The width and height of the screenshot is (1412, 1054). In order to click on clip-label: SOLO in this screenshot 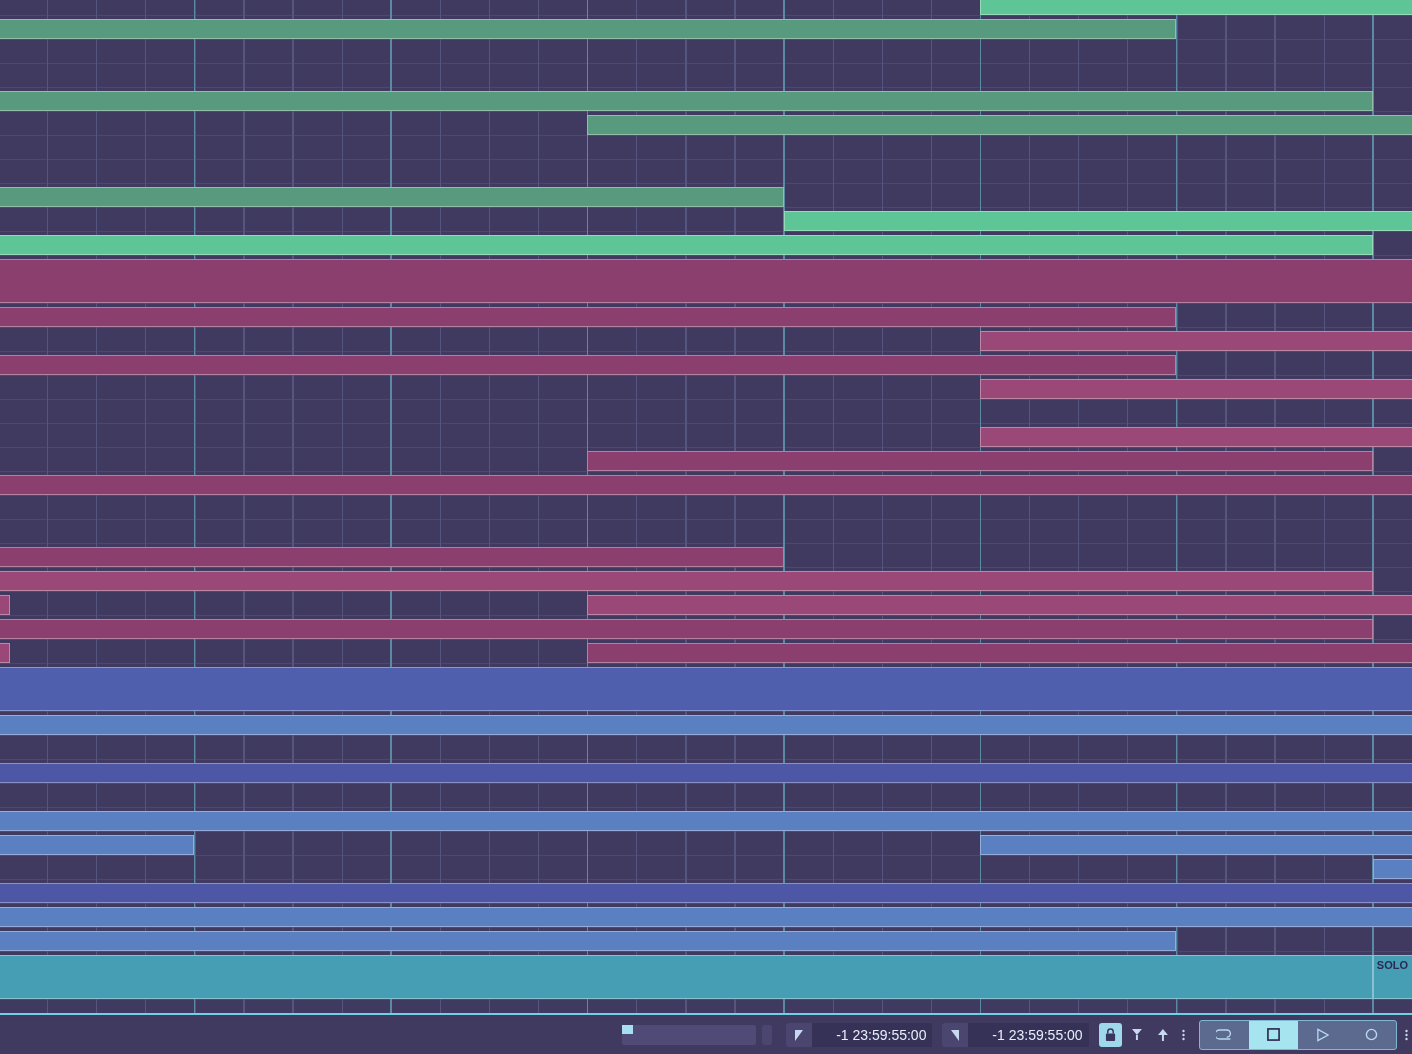, I will do `click(1392, 965)`.